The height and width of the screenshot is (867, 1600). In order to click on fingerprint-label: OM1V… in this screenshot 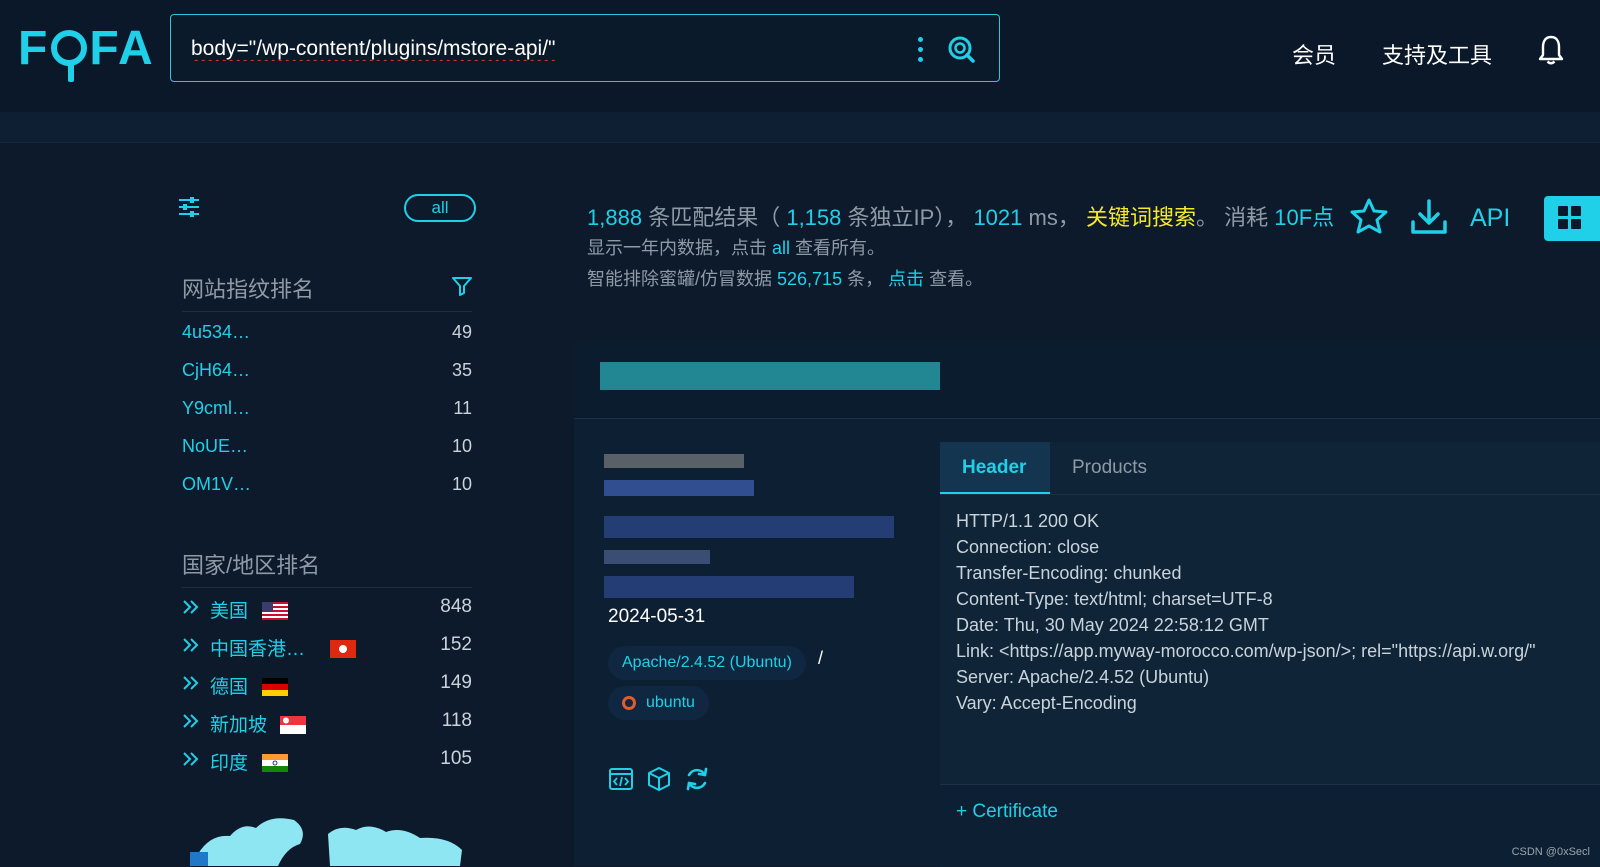, I will do `click(217, 484)`.